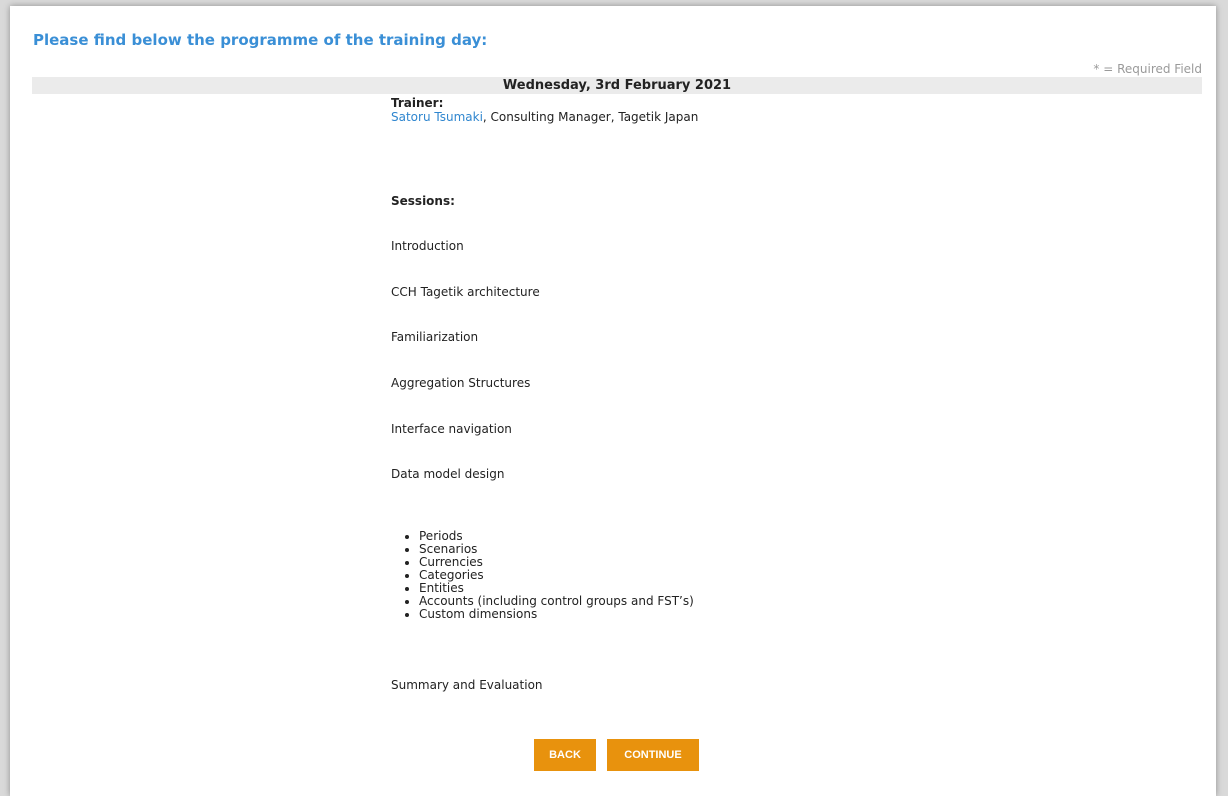 The width and height of the screenshot is (1228, 796). Describe the element at coordinates (653, 755) in the screenshot. I see `continue-button: CONTINUE` at that location.